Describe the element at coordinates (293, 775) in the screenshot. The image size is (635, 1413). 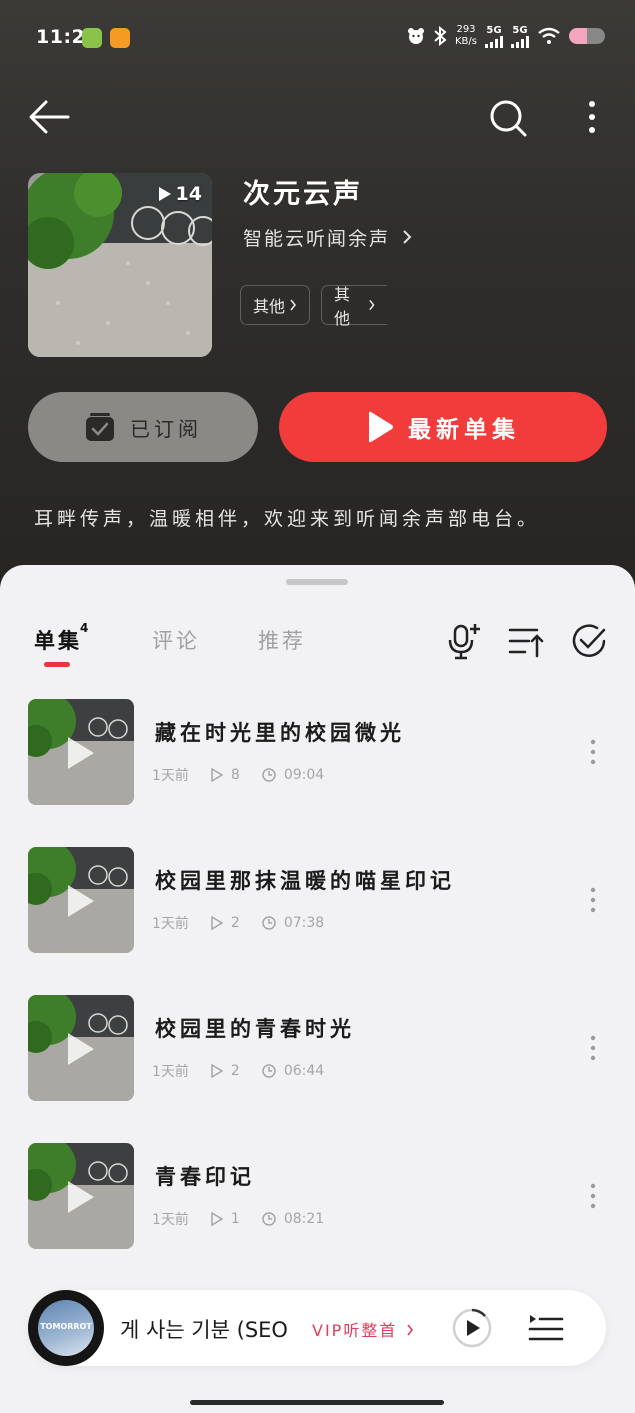
I see `episode-duration: 09:04` at that location.